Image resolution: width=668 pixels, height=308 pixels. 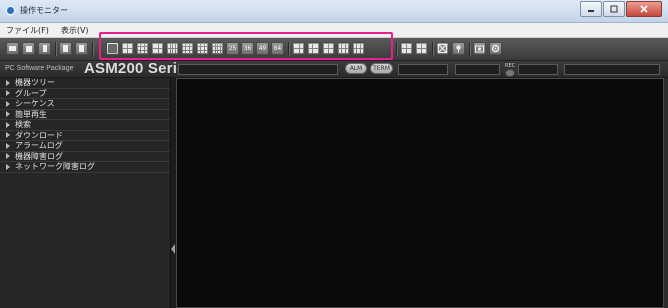 What do you see at coordinates (173, 249) in the screenshot?
I see `sidebar-collapse-icon` at bounding box center [173, 249].